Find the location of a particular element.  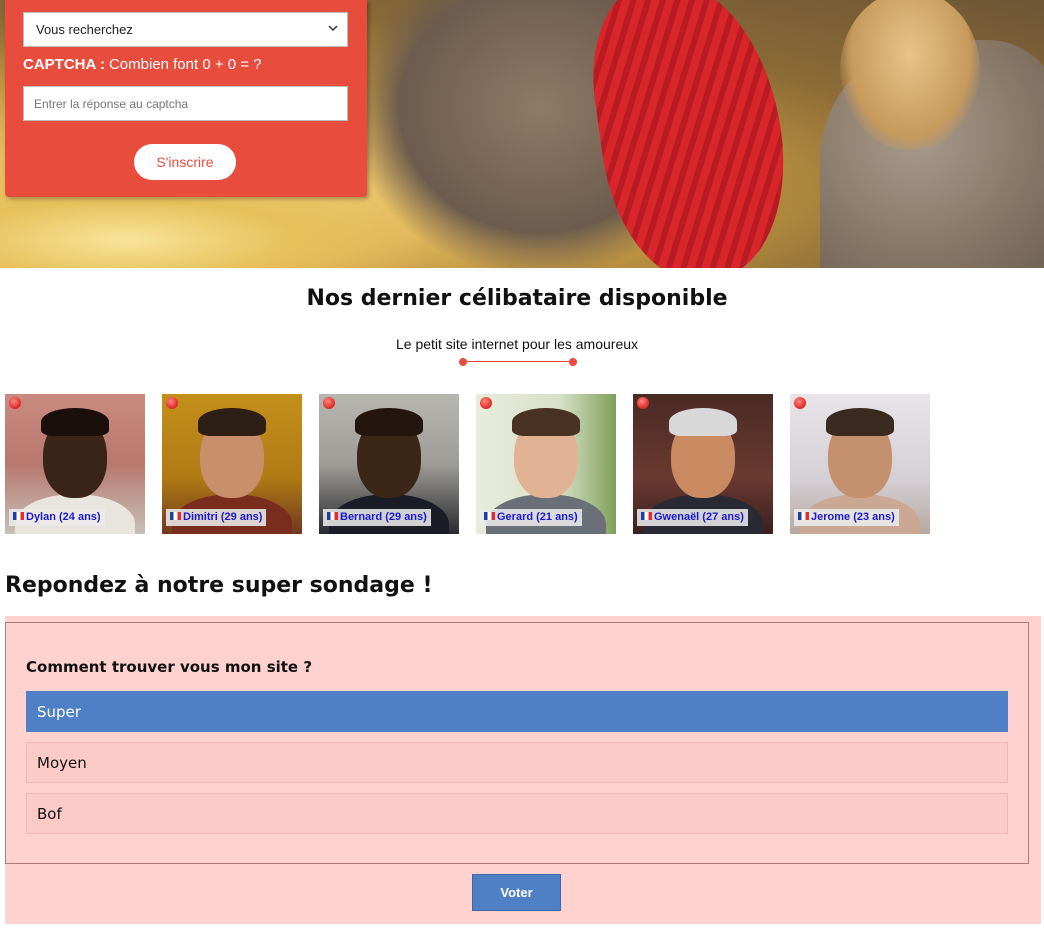

search-select: Vous recherchez is located at coordinates (185, 29).